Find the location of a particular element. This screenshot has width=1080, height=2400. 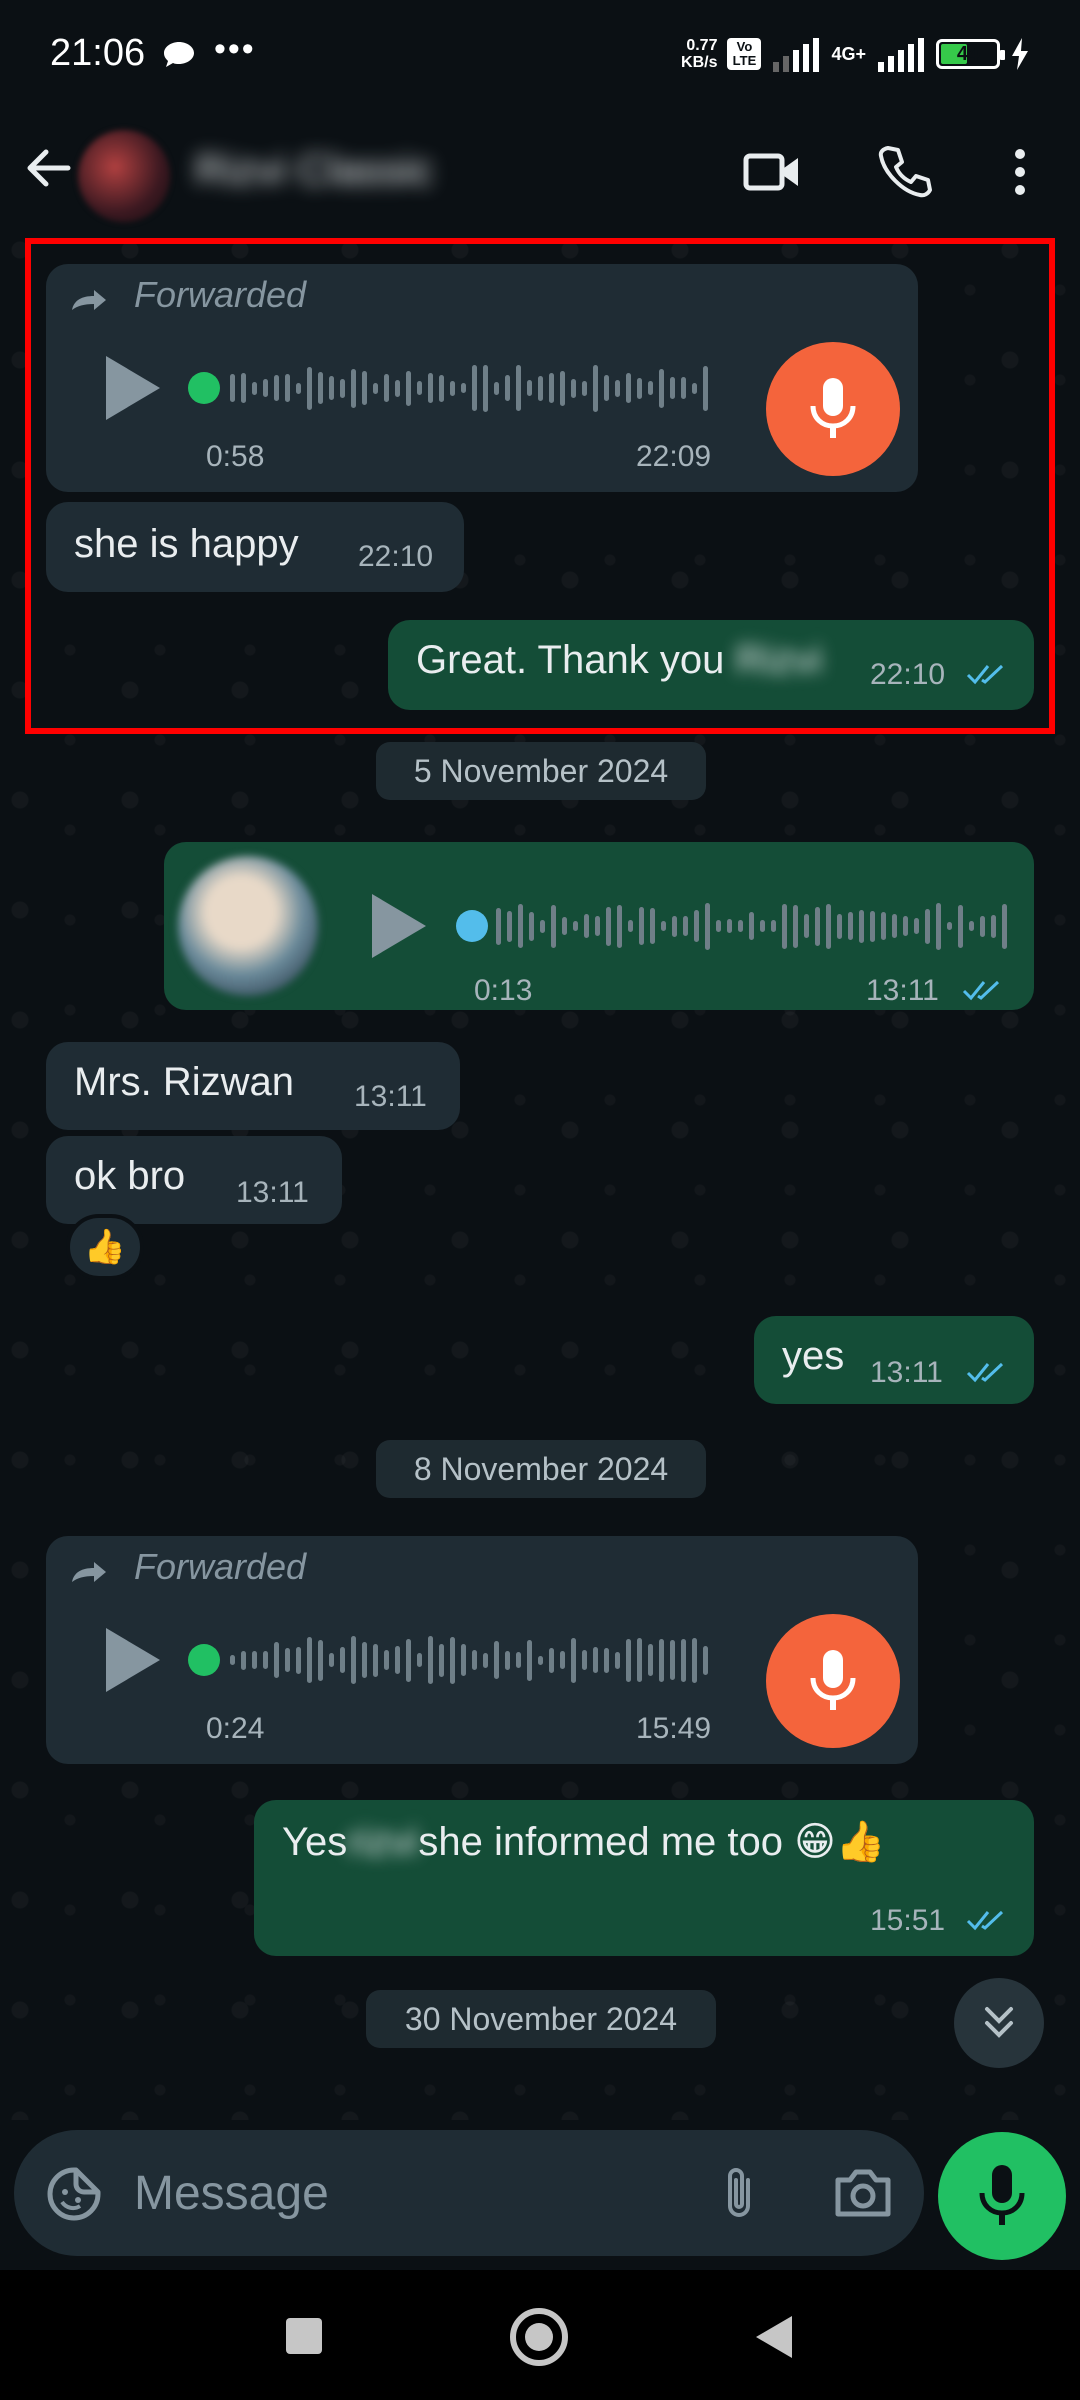

status-bar: 21:06 ••• 0.77 KB/s Vo LTE 4G+ 44 is located at coordinates (540, 55).